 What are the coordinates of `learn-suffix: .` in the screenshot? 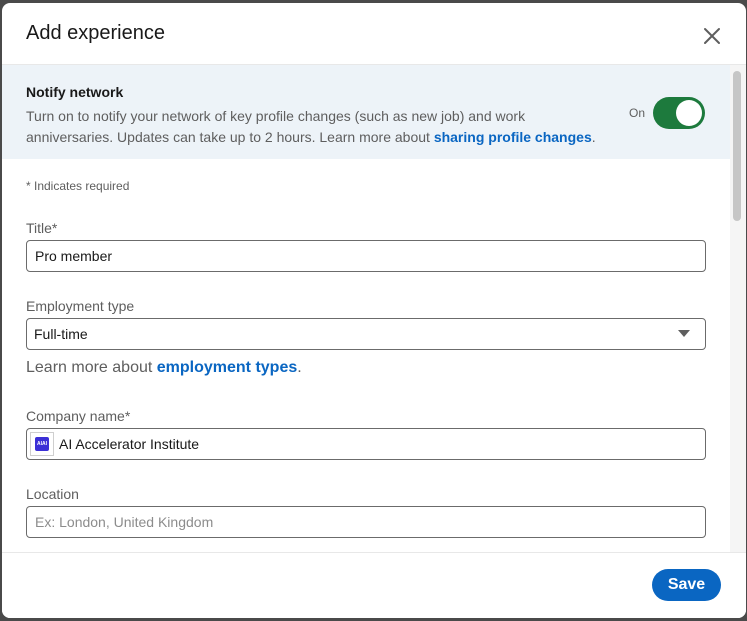 It's located at (299, 367).